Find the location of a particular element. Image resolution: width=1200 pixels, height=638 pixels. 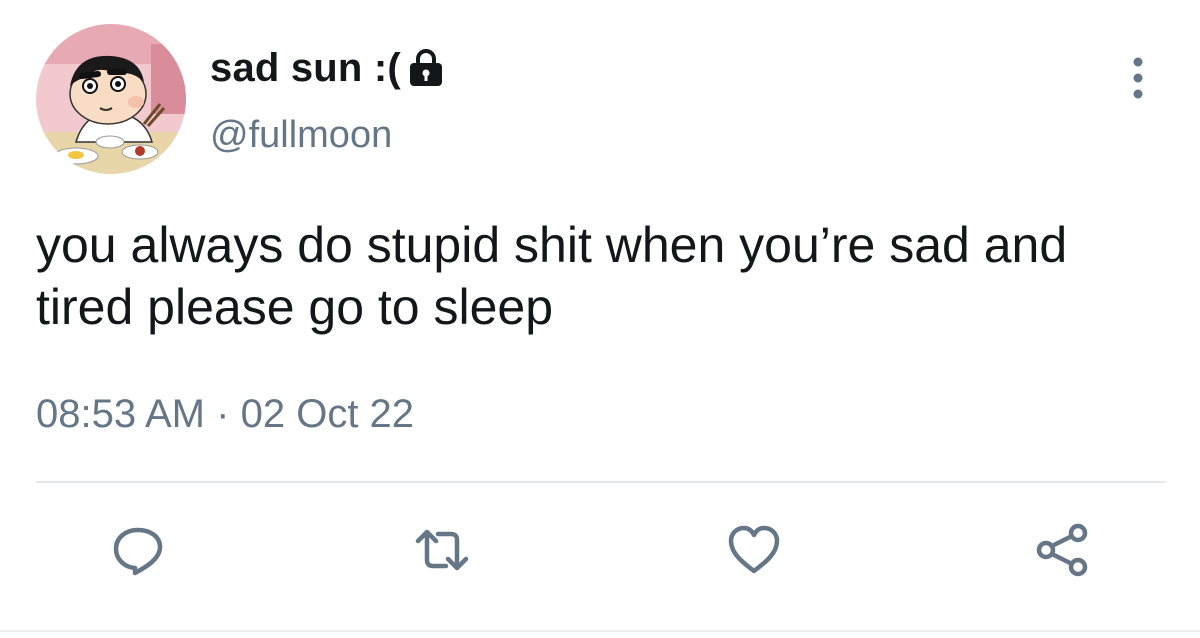

share-icon is located at coordinates (1062, 550).